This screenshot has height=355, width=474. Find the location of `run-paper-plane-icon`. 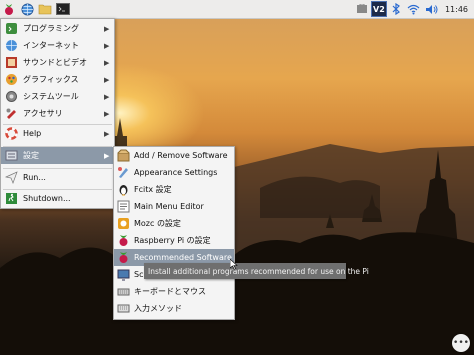

run-paper-plane-icon is located at coordinates (11, 178).